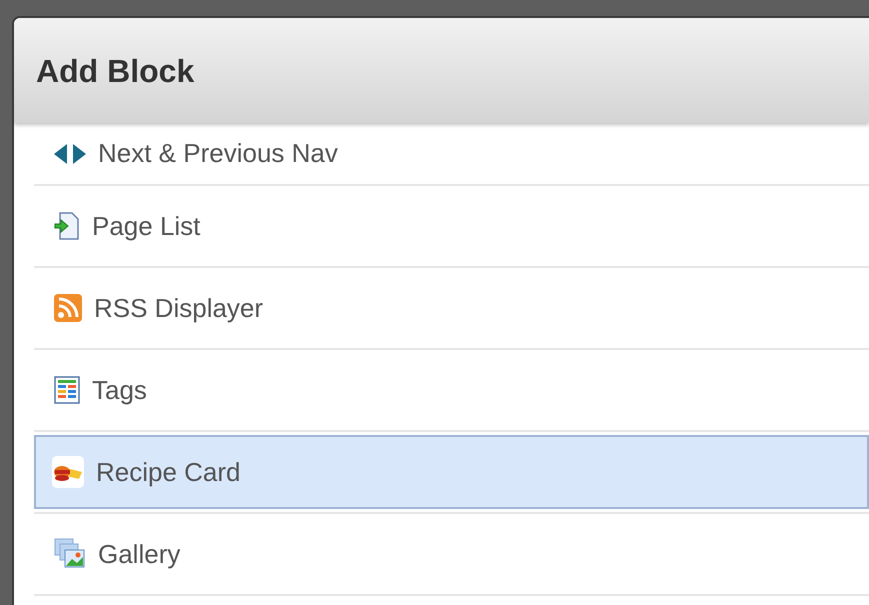 This screenshot has width=869, height=605. I want to click on block-item: RSS Displayer, so click(451, 308).